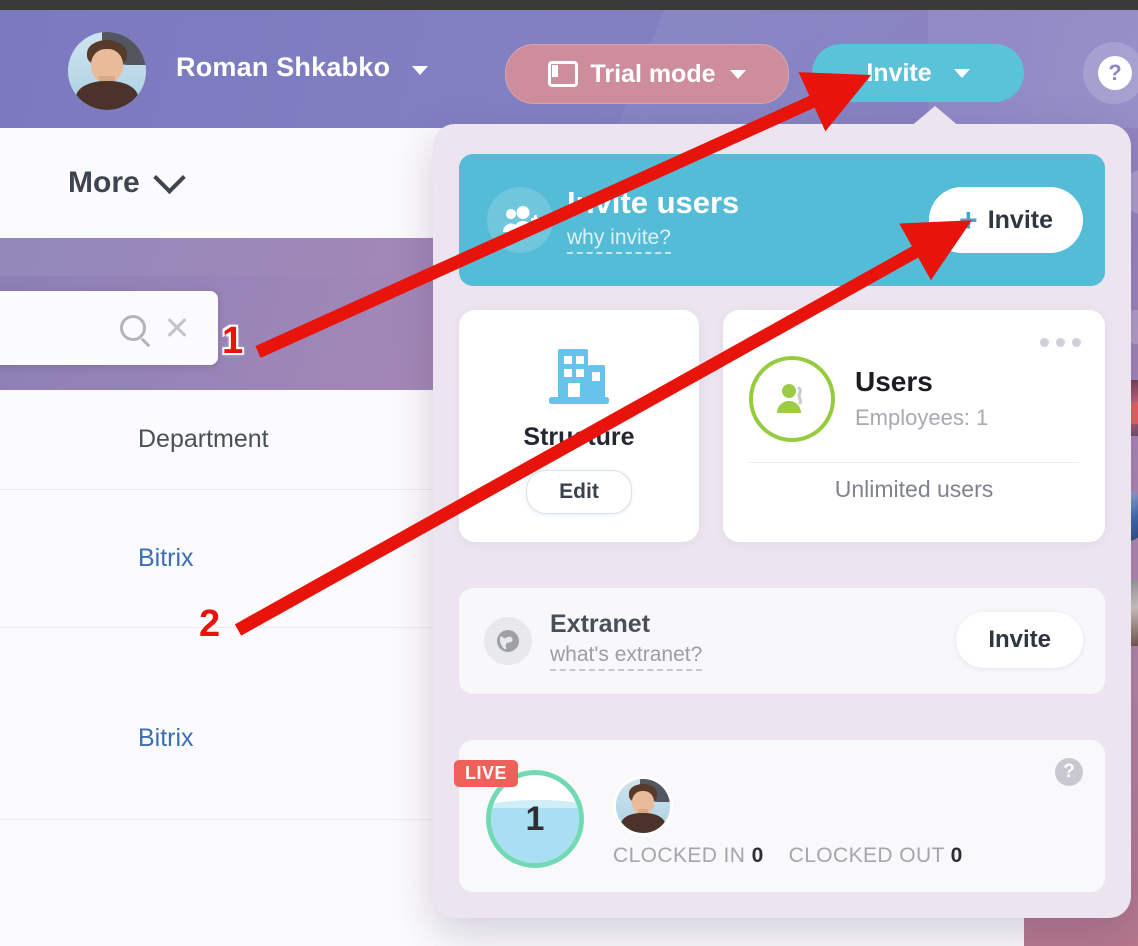 This screenshot has width=1138, height=946. What do you see at coordinates (217, 883) in the screenshot?
I see `table-row` at bounding box center [217, 883].